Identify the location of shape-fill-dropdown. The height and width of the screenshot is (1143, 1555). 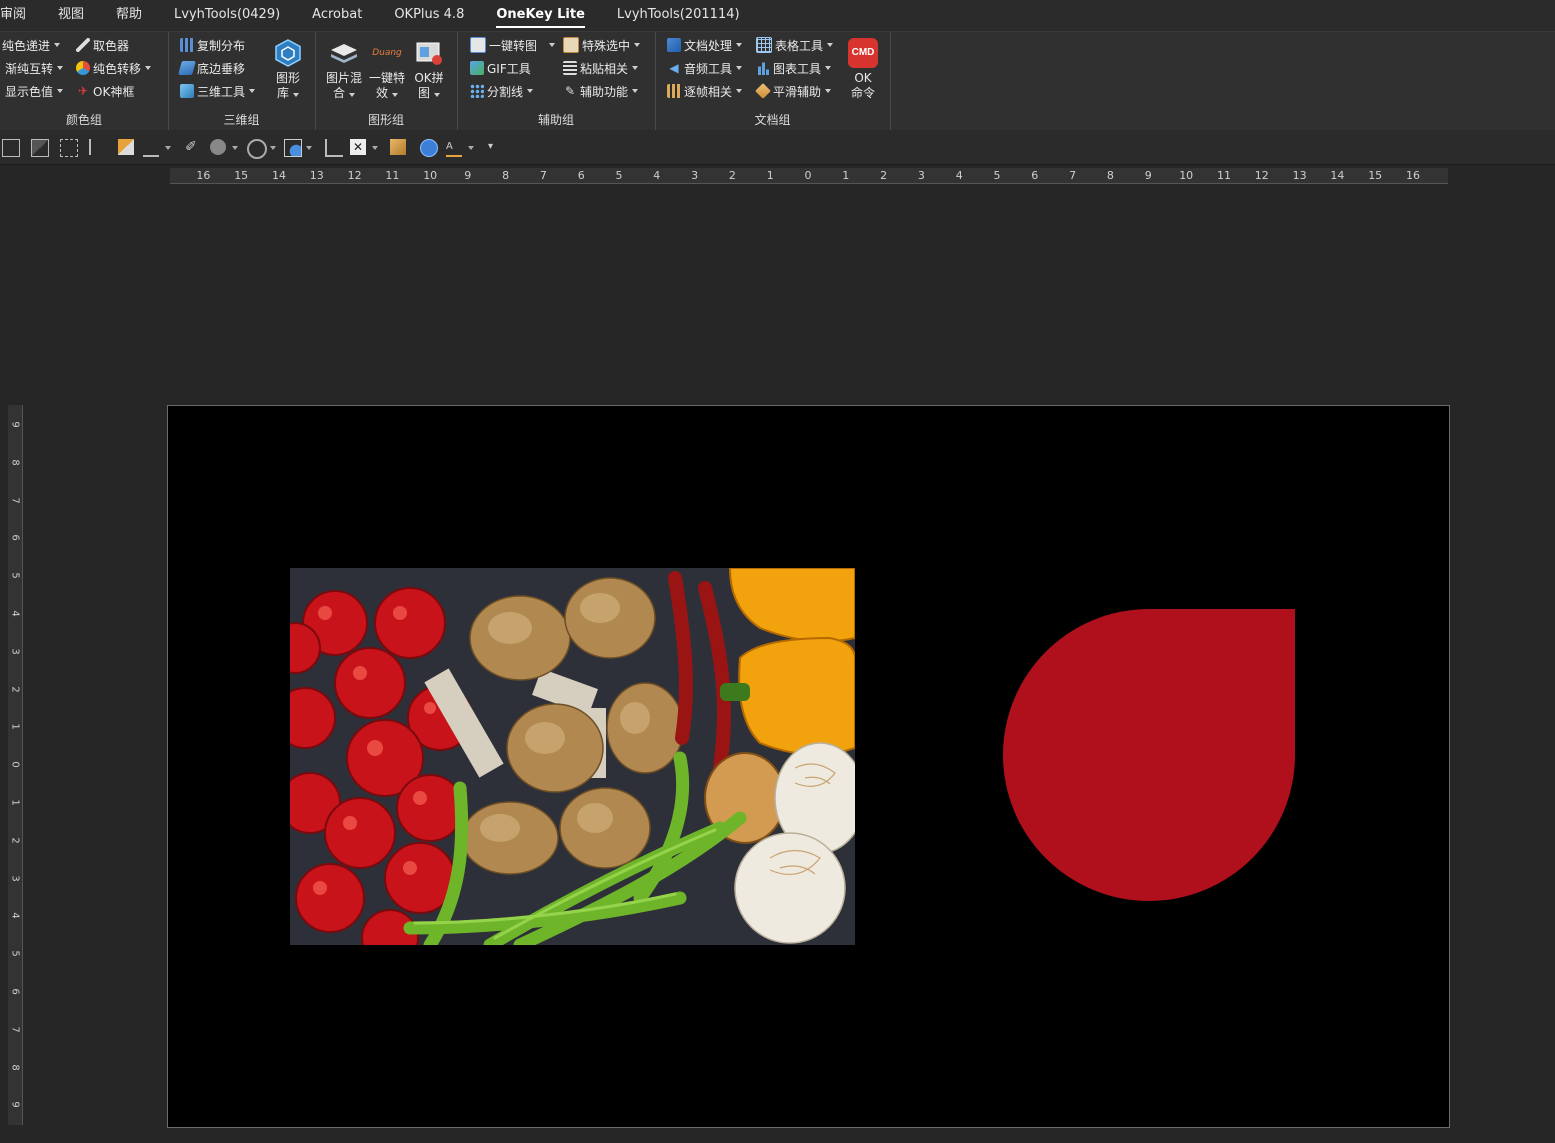
(235, 148).